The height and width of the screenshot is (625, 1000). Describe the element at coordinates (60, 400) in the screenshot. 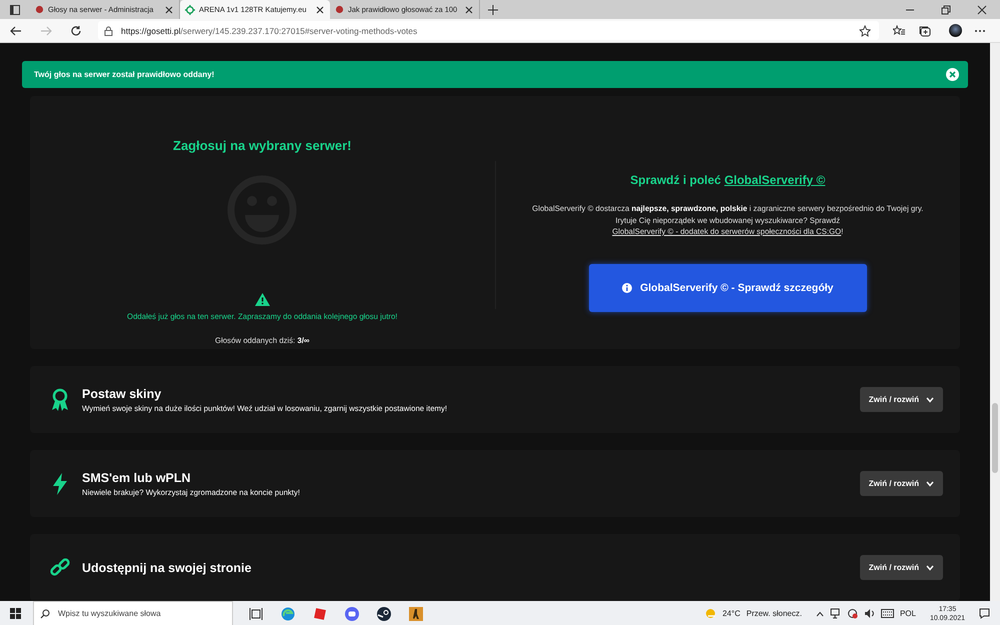

I see `award-icon` at that location.